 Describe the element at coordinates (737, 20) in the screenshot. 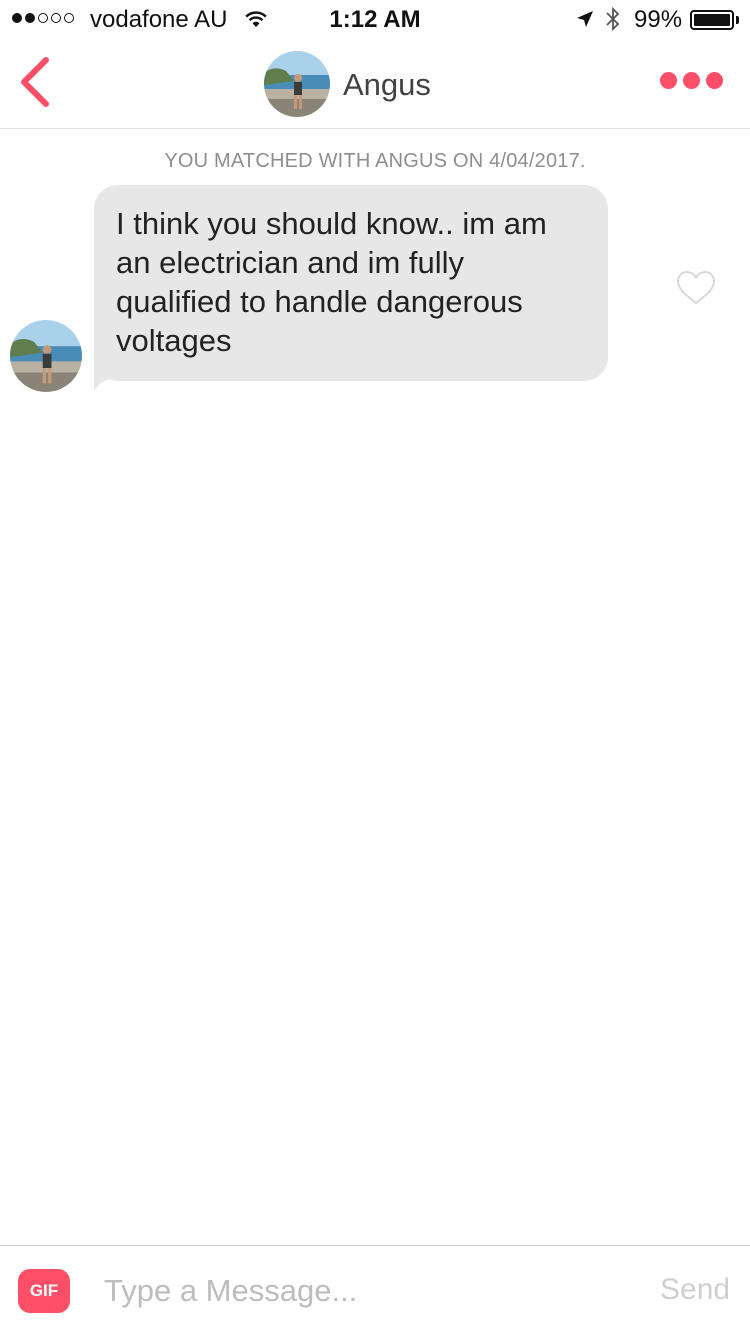

I see `battery-tip` at that location.